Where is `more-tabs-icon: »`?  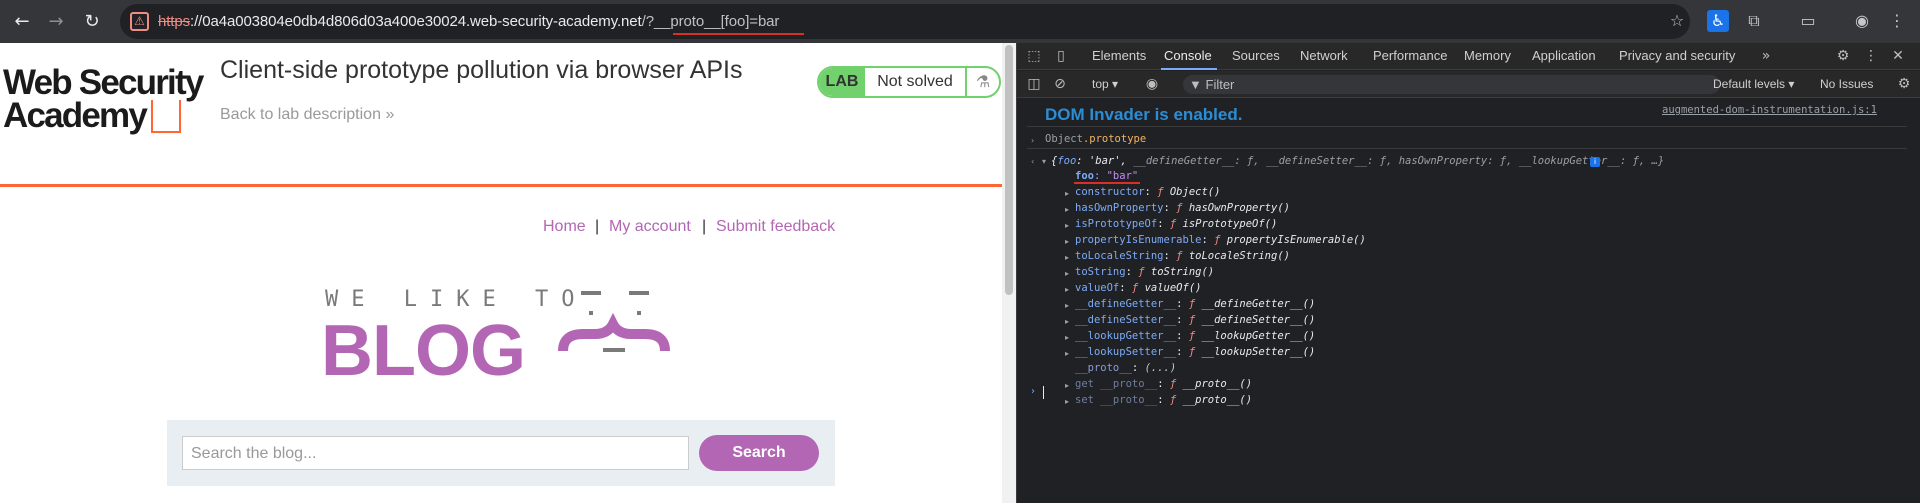 more-tabs-icon: » is located at coordinates (1766, 56).